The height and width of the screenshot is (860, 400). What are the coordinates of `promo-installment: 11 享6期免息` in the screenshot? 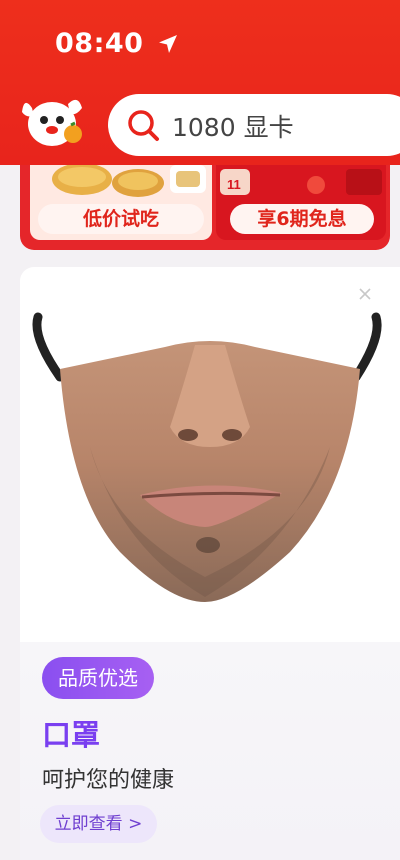 It's located at (301, 202).